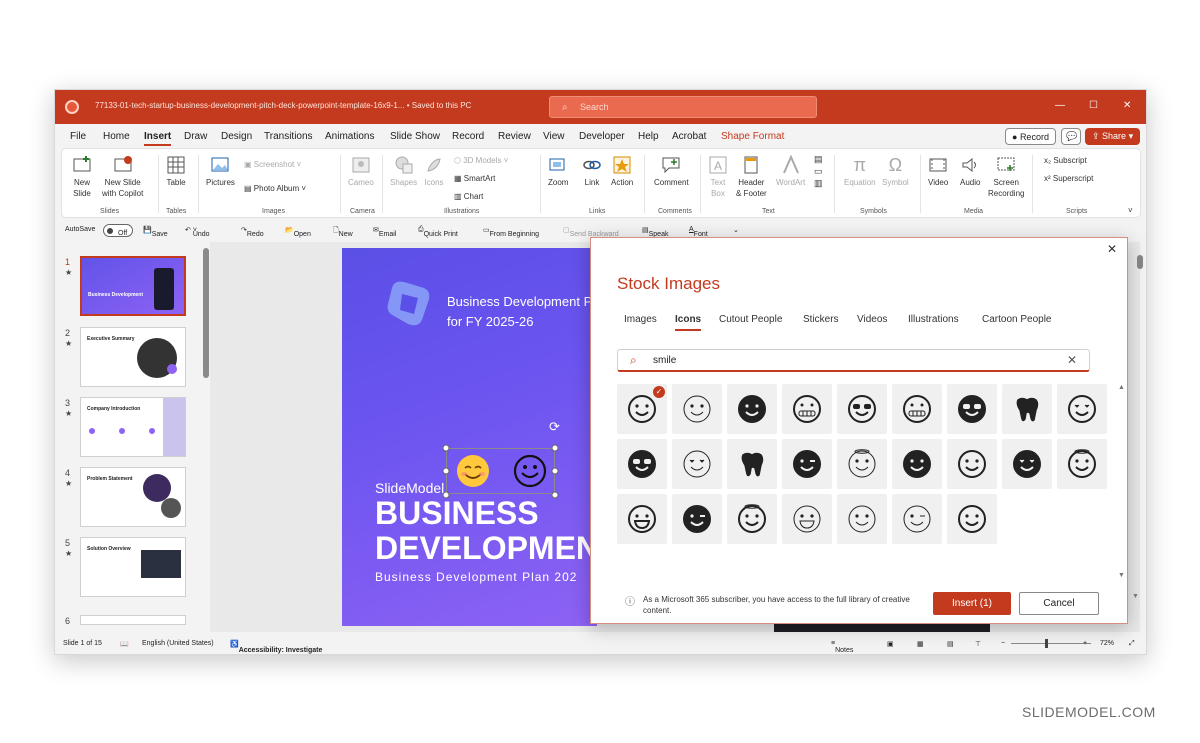 The image size is (1200, 743). Describe the element at coordinates (950, 644) in the screenshot. I see `reading-view-icon: ▤` at that location.